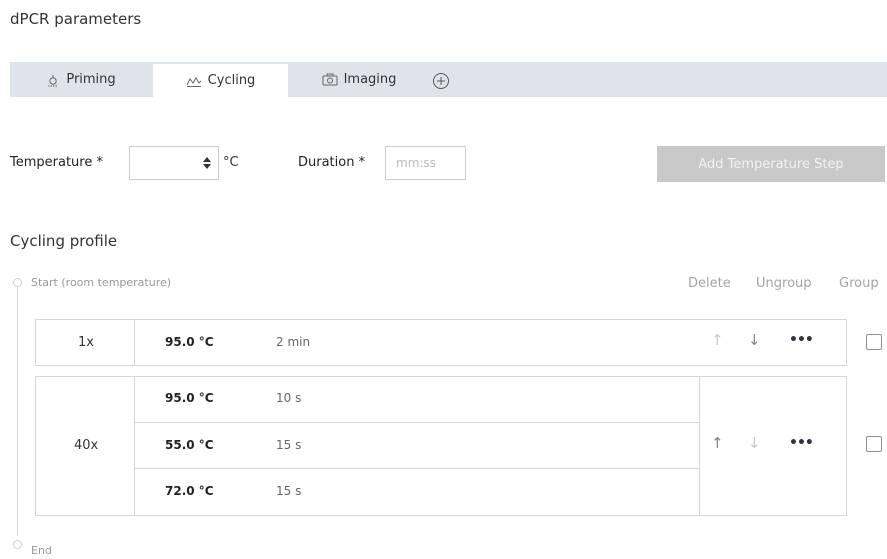 Image resolution: width=887 pixels, height=559 pixels. I want to click on add-tab-icon, so click(441, 81).